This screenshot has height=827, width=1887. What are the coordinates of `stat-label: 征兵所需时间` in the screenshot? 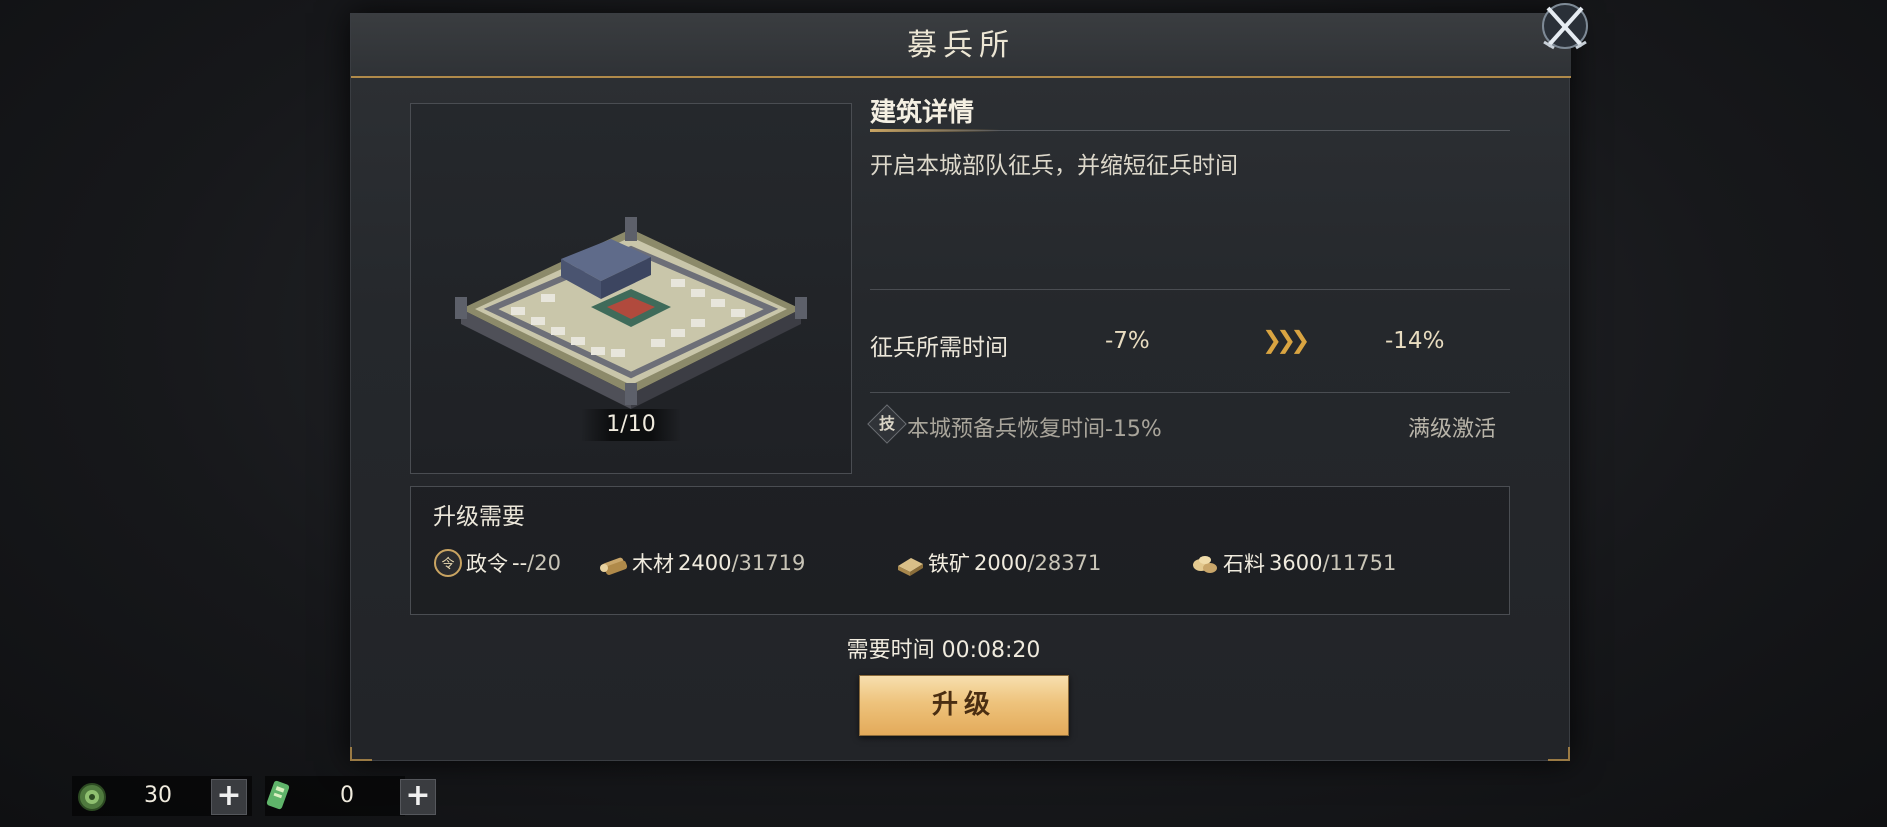 It's located at (939, 348).